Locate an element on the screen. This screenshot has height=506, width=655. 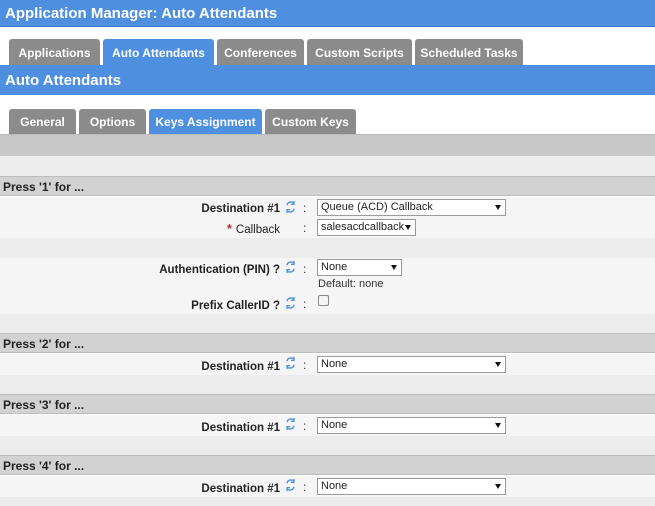
tab-keys-assignment: Keys Assignment is located at coordinates (205, 121).